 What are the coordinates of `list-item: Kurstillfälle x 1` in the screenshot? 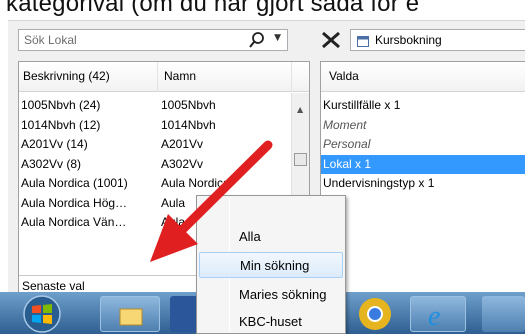 It's located at (423, 106).